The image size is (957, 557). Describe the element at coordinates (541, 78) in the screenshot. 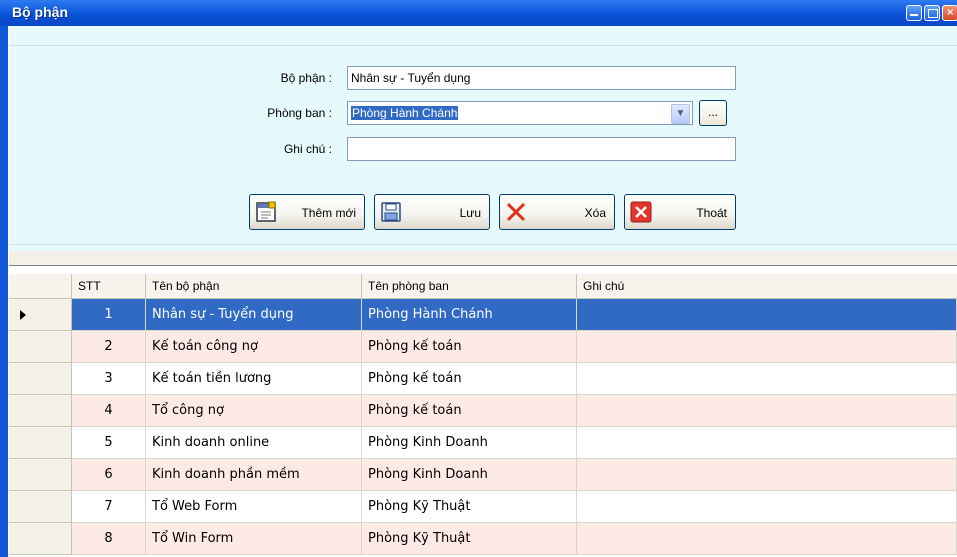

I see `bophan-input: Nhân sự - Tuyển dụng` at that location.